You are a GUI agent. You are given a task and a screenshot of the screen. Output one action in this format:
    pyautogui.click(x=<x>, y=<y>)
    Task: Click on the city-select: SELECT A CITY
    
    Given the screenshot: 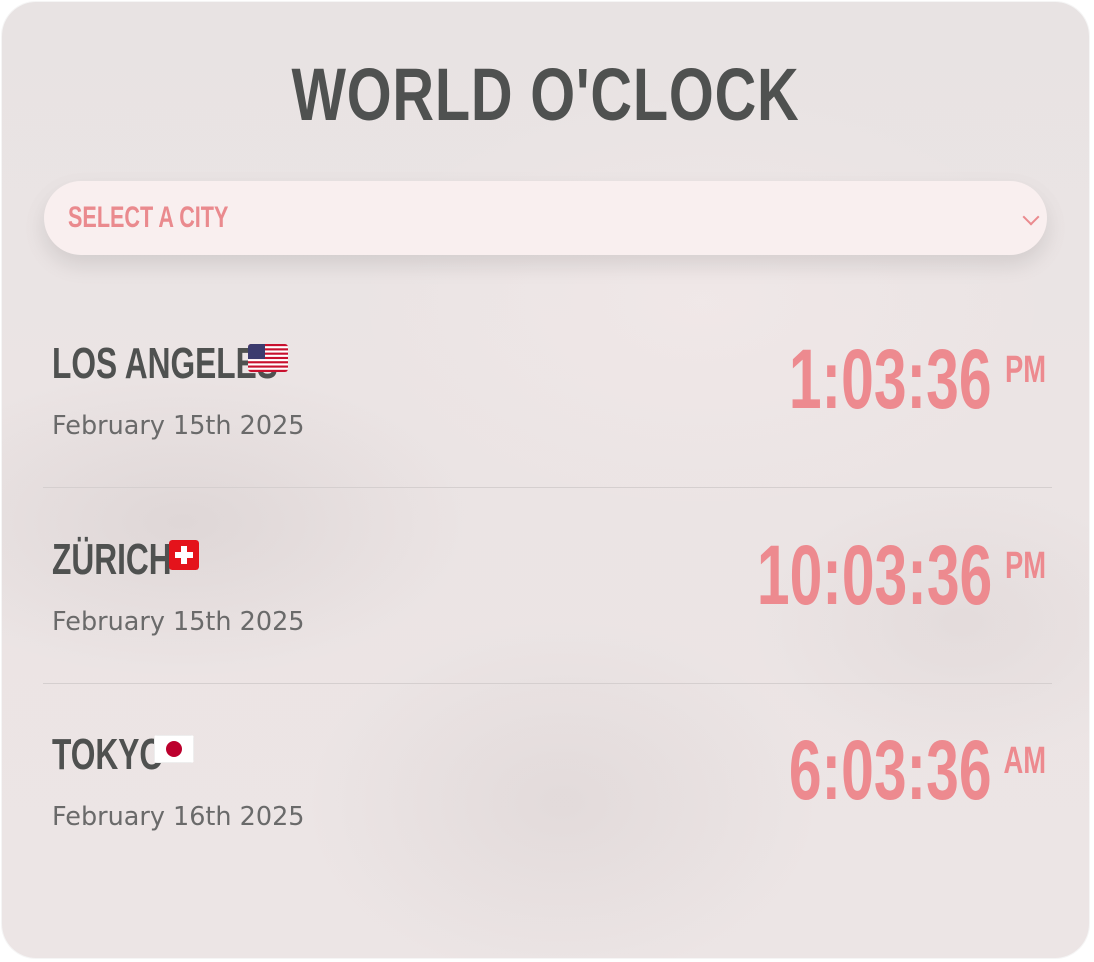 What is the action you would take?
    pyautogui.click(x=545, y=218)
    